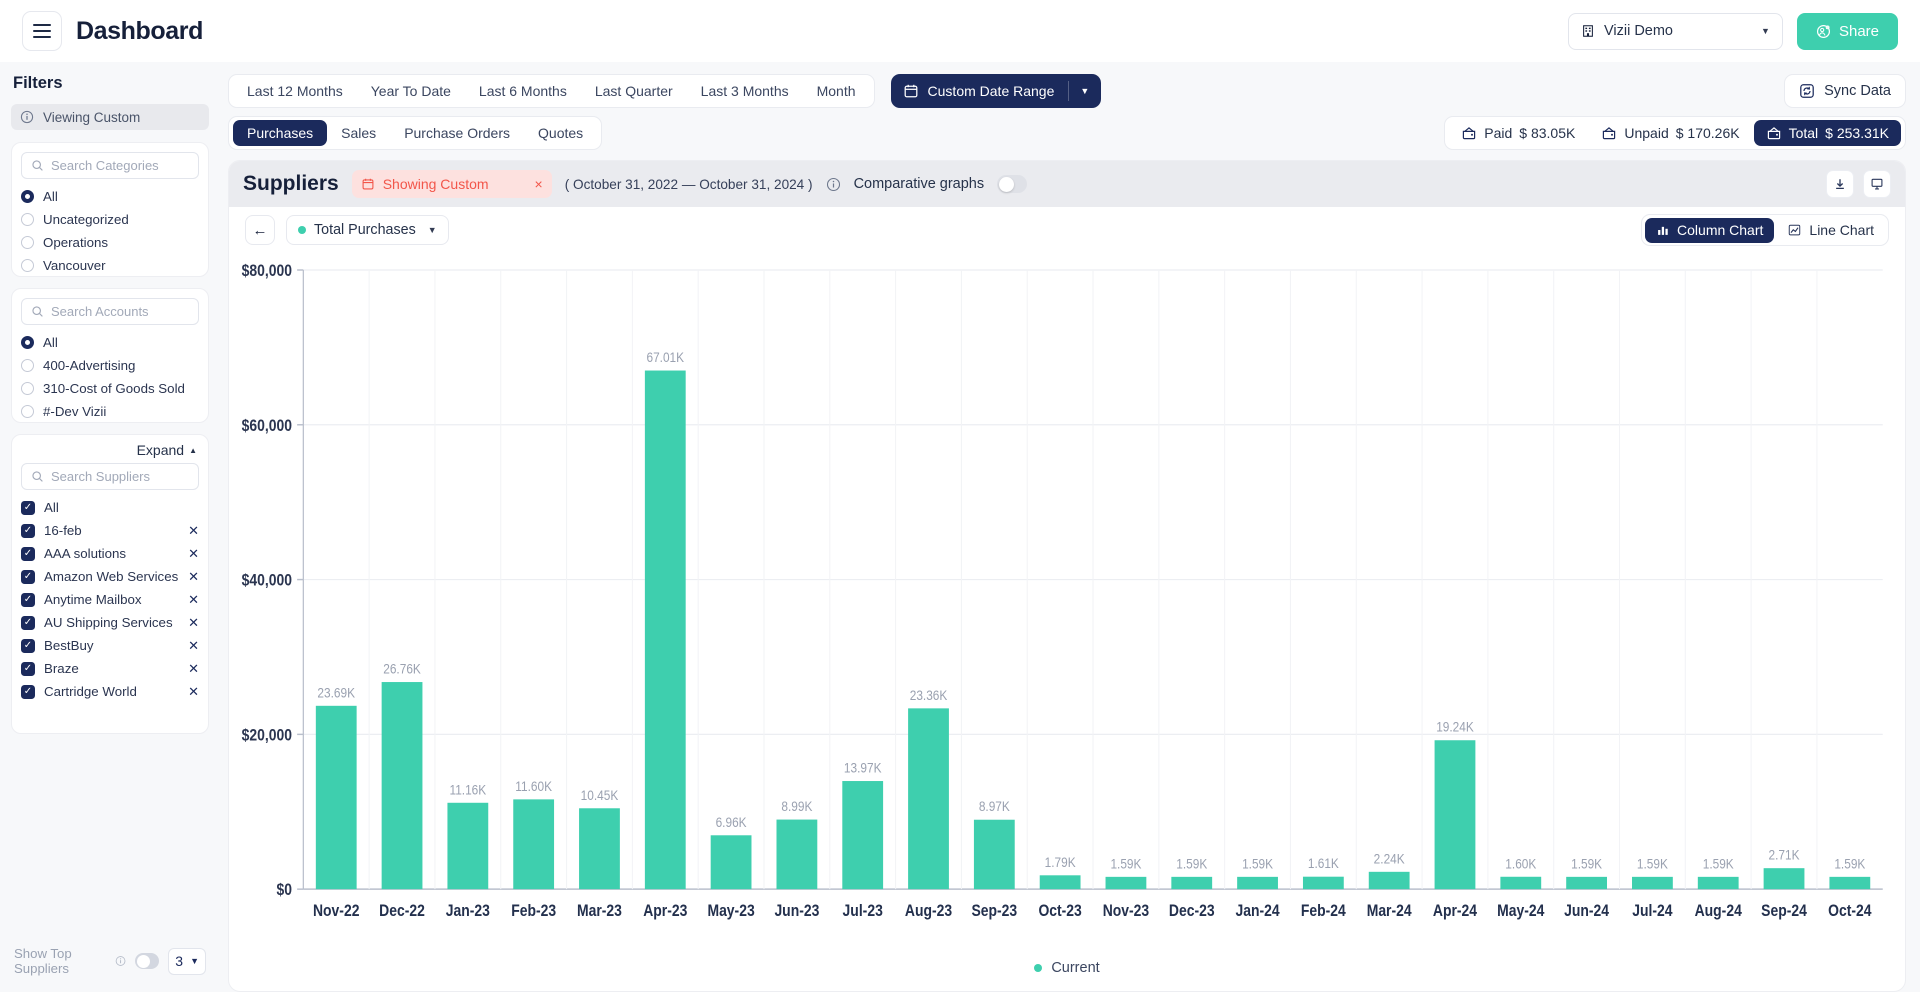  Describe the element at coordinates (1840, 184) in the screenshot. I see `download-button` at that location.